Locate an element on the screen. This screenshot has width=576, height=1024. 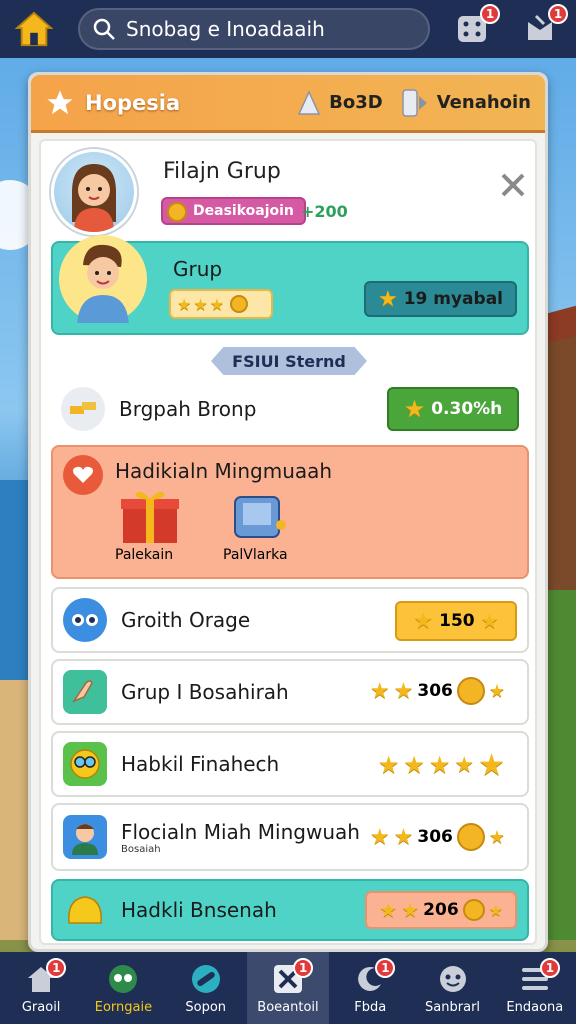
group-rating: ★ ★ ★ is located at coordinates (221, 304).